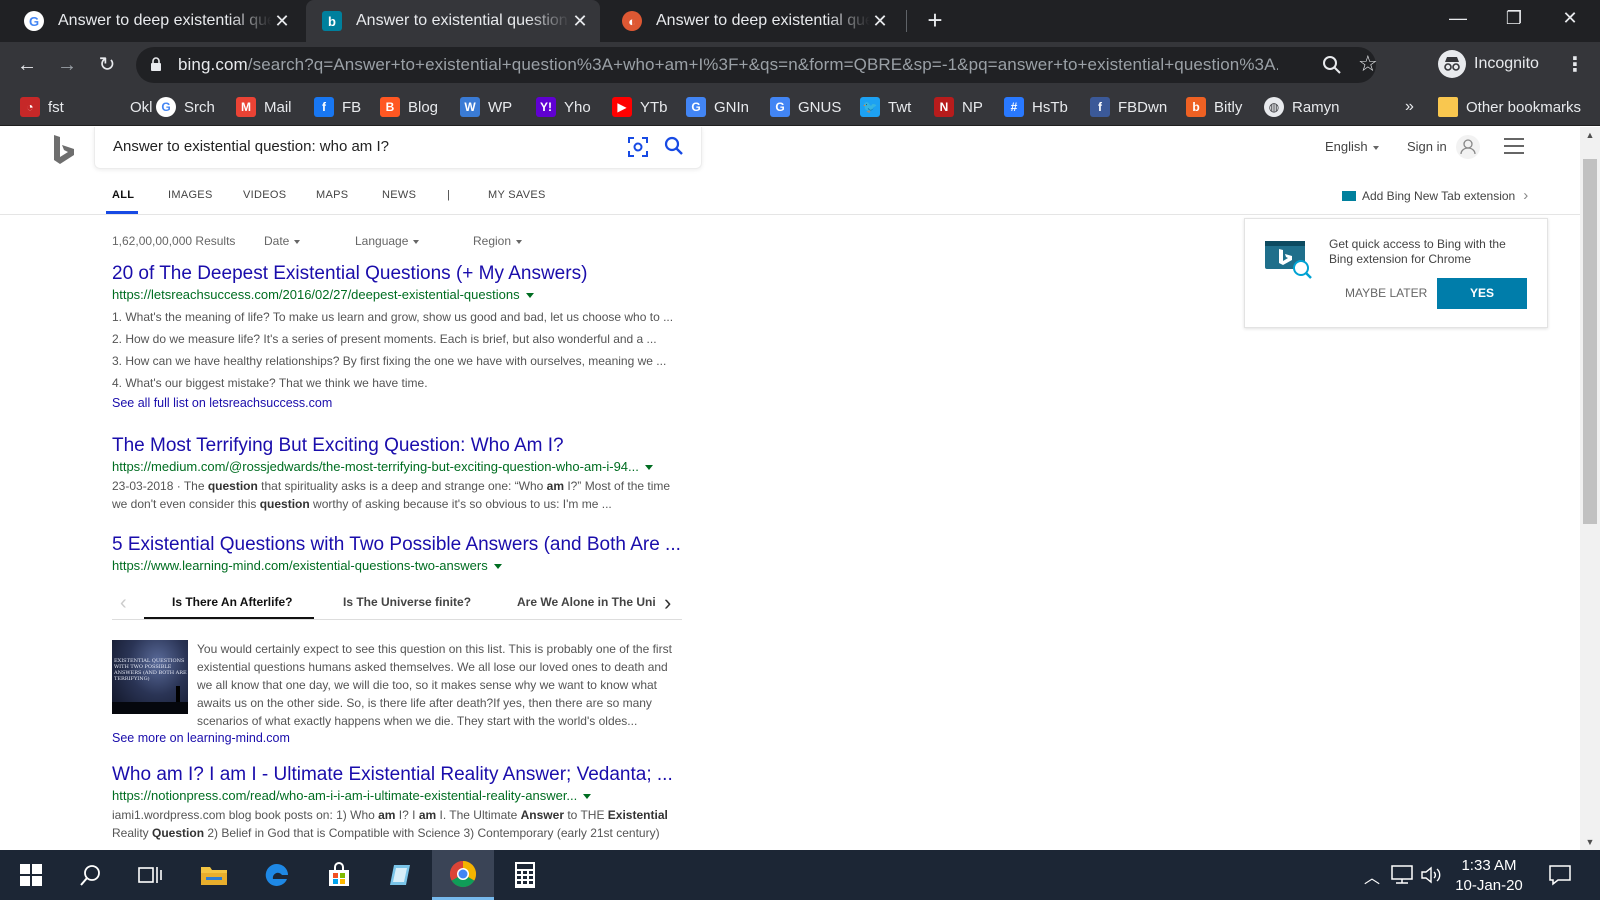 The image size is (1600, 900). I want to click on user-avatar-icon, so click(1468, 147).